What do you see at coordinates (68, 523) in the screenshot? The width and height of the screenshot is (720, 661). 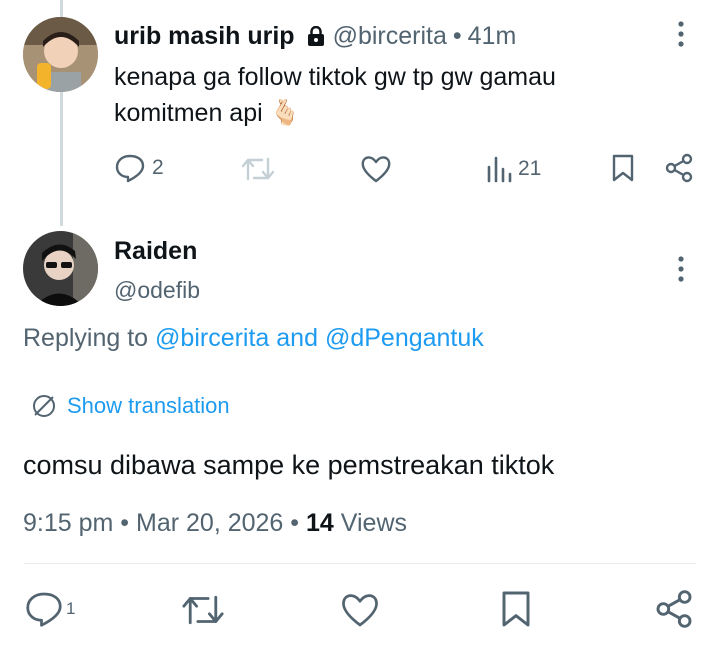 I see `tweet-time: 9:15 pm` at bounding box center [68, 523].